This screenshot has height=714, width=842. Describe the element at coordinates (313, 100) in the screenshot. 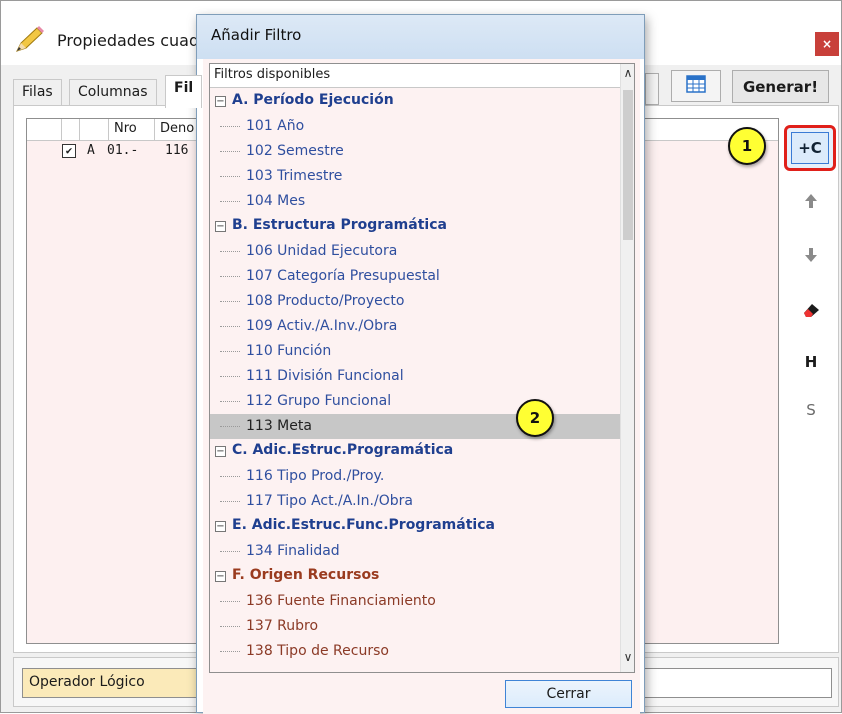

I see `tree-item-label: A. Período Ejecución` at that location.